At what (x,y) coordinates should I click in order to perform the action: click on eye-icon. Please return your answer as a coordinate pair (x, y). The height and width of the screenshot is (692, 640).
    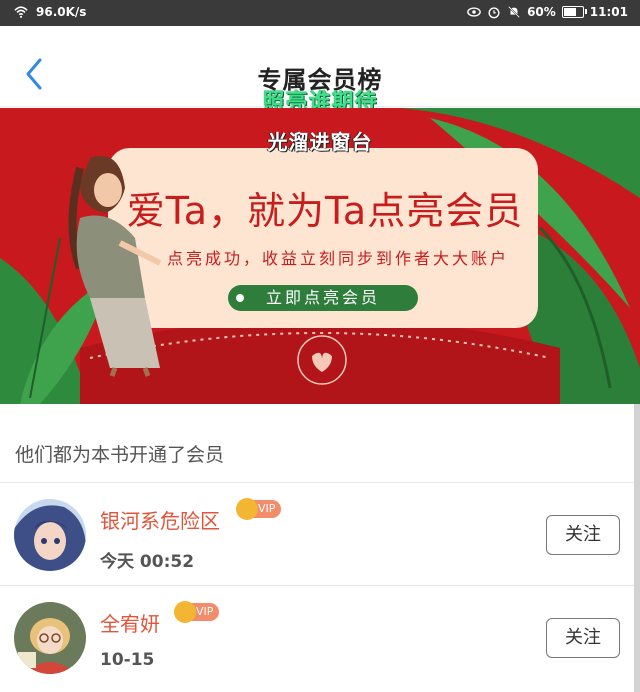
    Looking at the image, I should click on (474, 12).